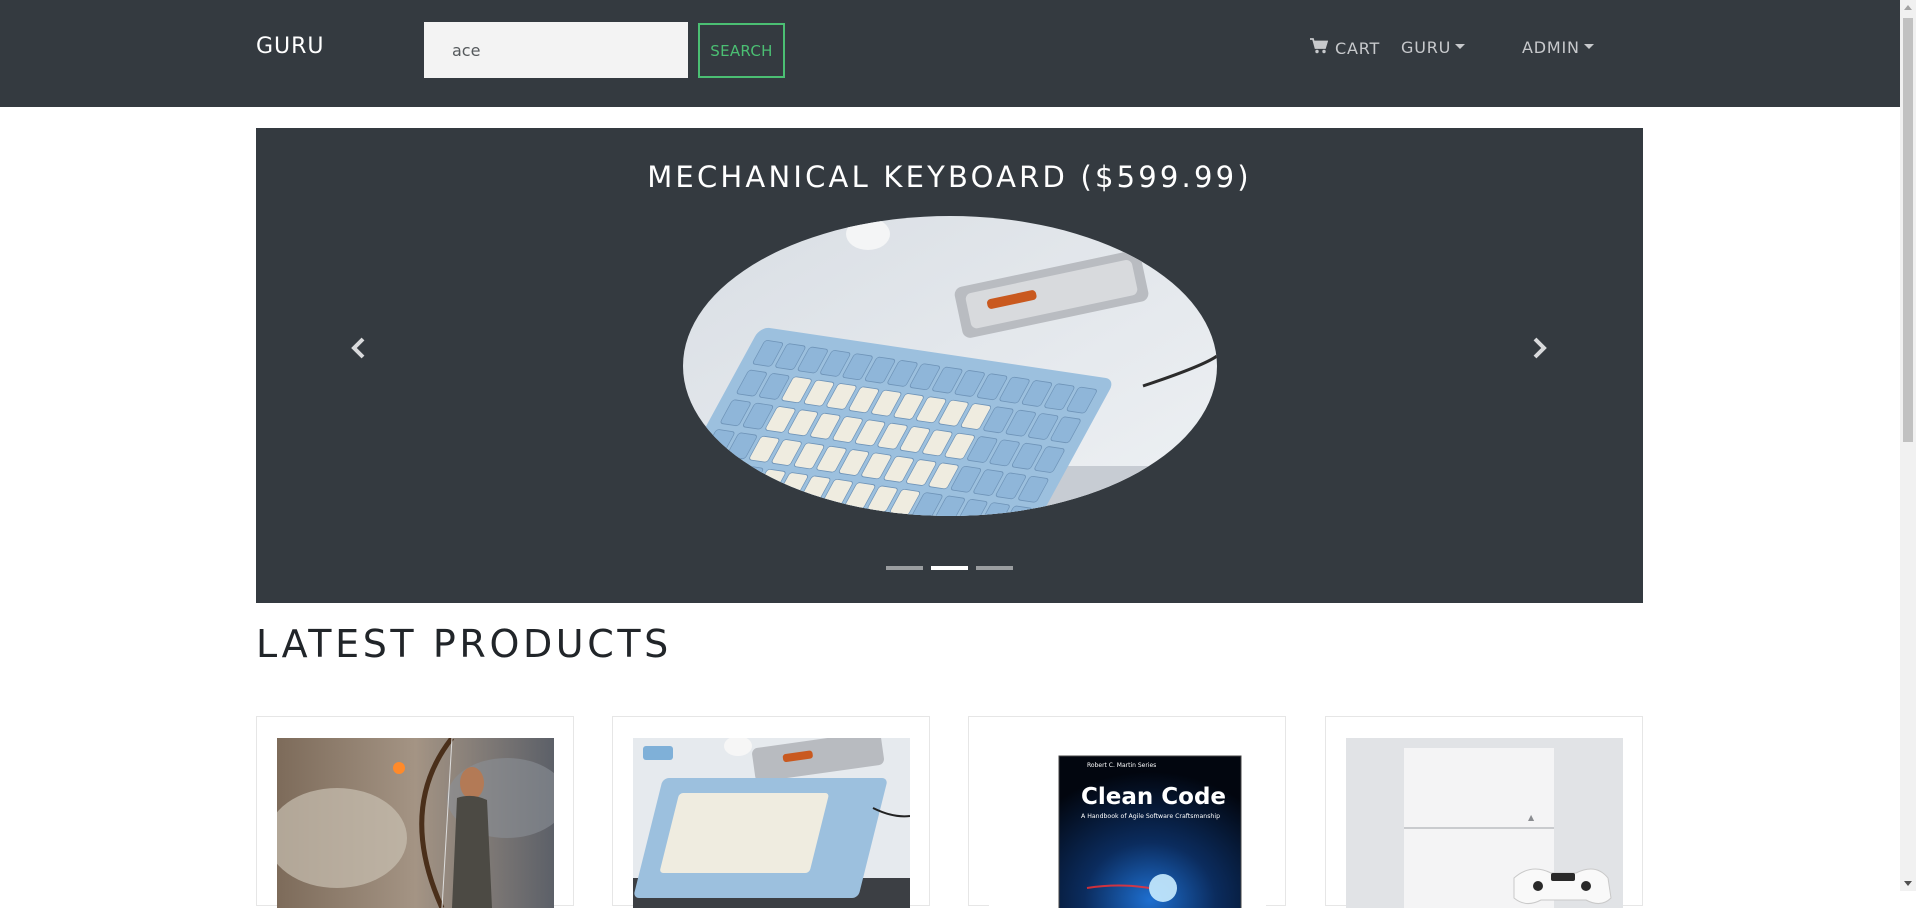  What do you see at coordinates (1908, 230) in the screenshot?
I see `scroll-thumb` at bounding box center [1908, 230].